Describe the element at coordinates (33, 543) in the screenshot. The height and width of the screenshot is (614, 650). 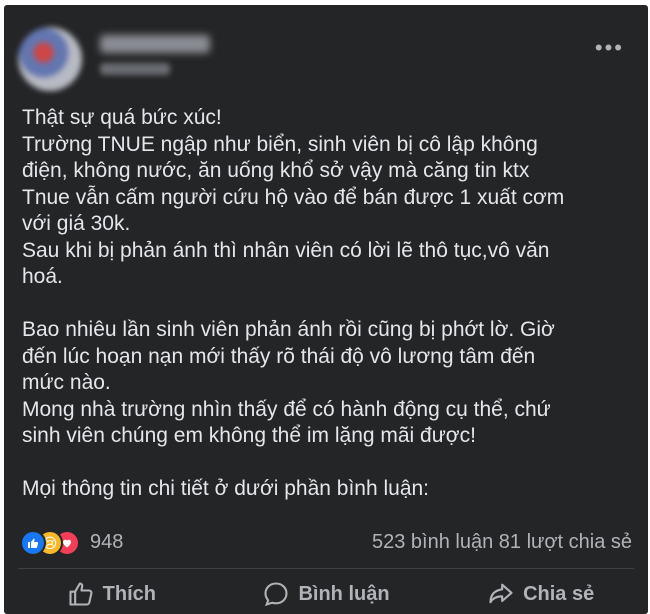
I see `like-reaction-icon` at that location.